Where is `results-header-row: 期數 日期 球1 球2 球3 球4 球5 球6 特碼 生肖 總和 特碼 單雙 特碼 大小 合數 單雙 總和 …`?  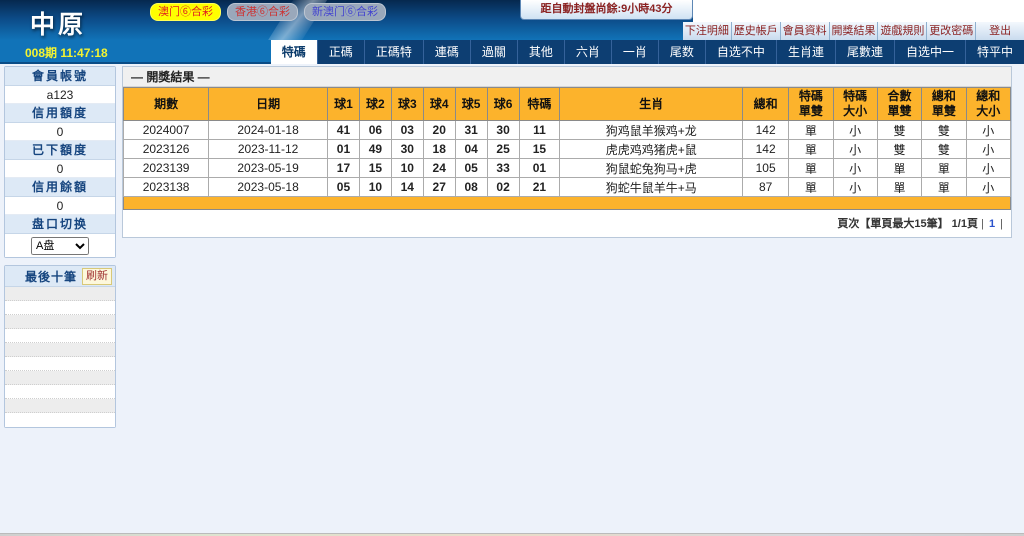
results-header-row: 期數 日期 球1 球2 球3 球4 球5 球6 特碼 生肖 總和 特碼 單雙 特碼 大小 合數 單雙 總和 … is located at coordinates (567, 104).